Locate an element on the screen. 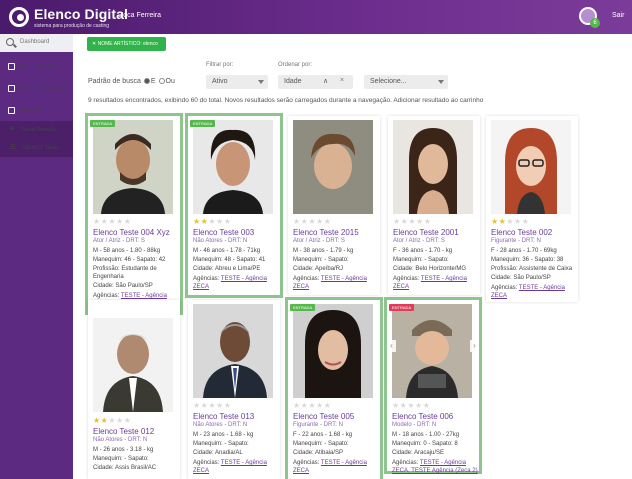 This screenshot has height=479, width=632. talent-stats: F - 36 anos - 1.70 - kg is located at coordinates (423, 251).